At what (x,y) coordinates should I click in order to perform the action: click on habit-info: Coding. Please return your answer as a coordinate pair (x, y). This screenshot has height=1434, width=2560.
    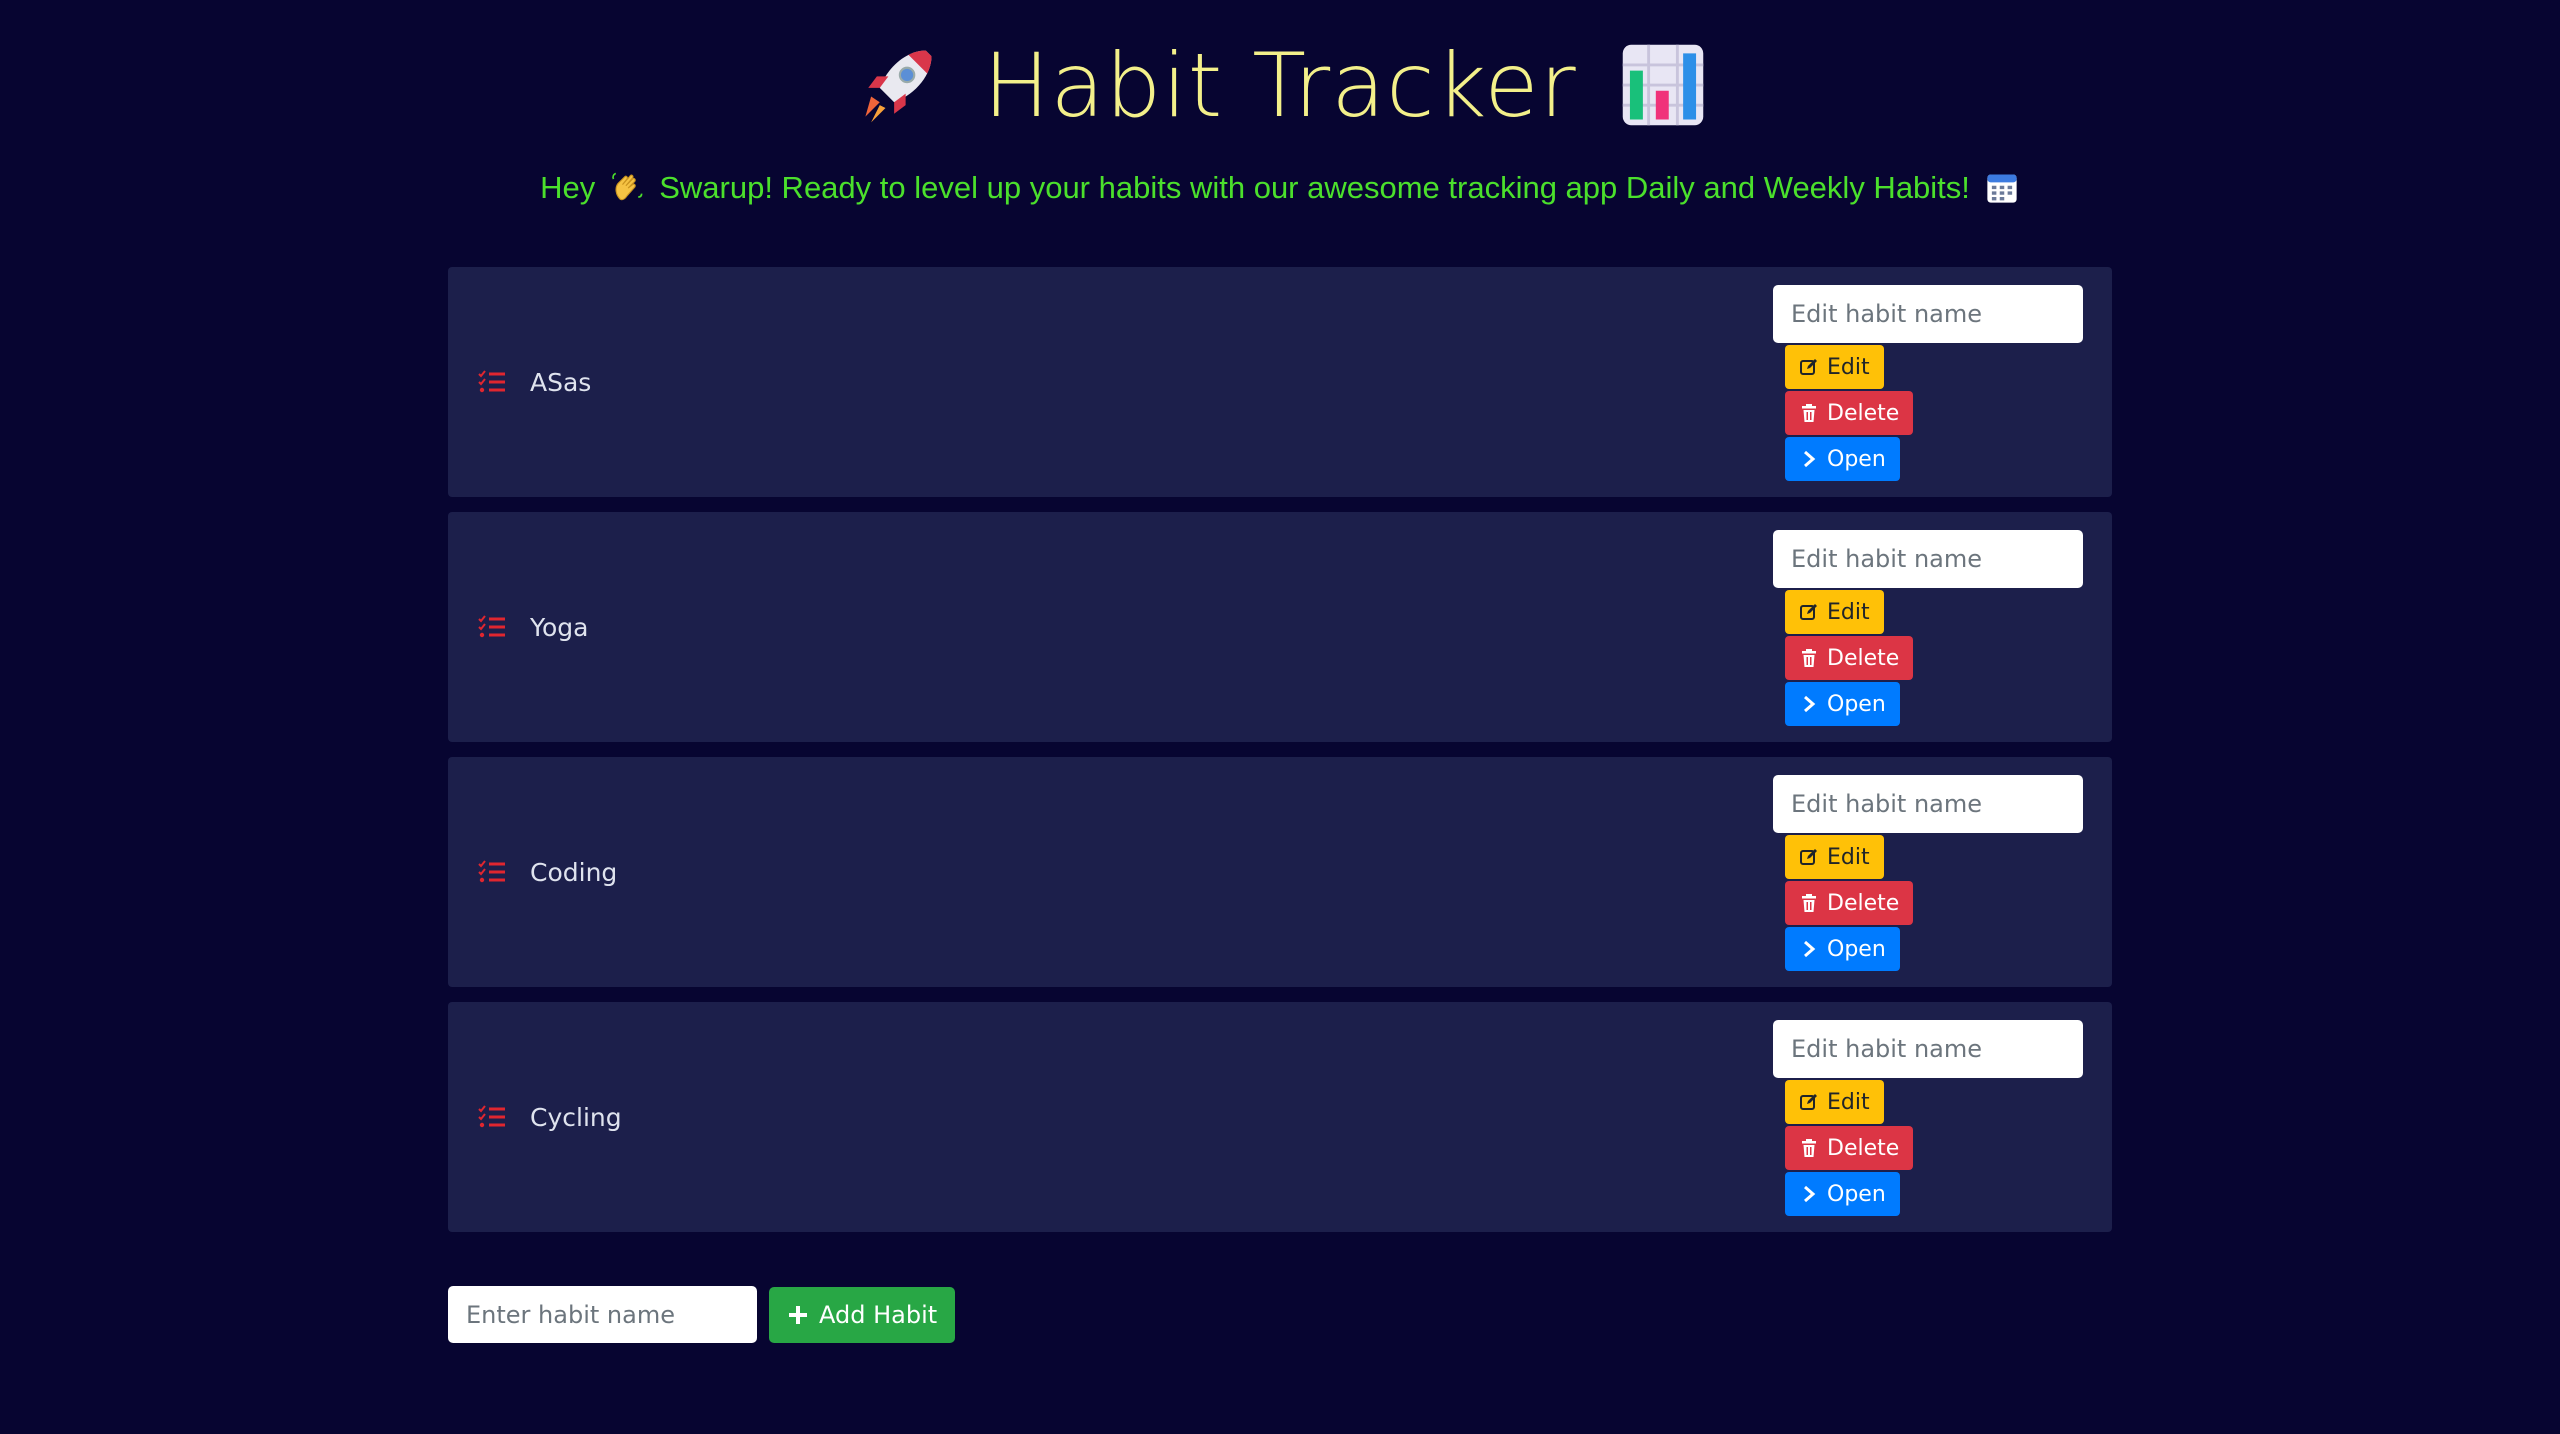
    Looking at the image, I should click on (547, 872).